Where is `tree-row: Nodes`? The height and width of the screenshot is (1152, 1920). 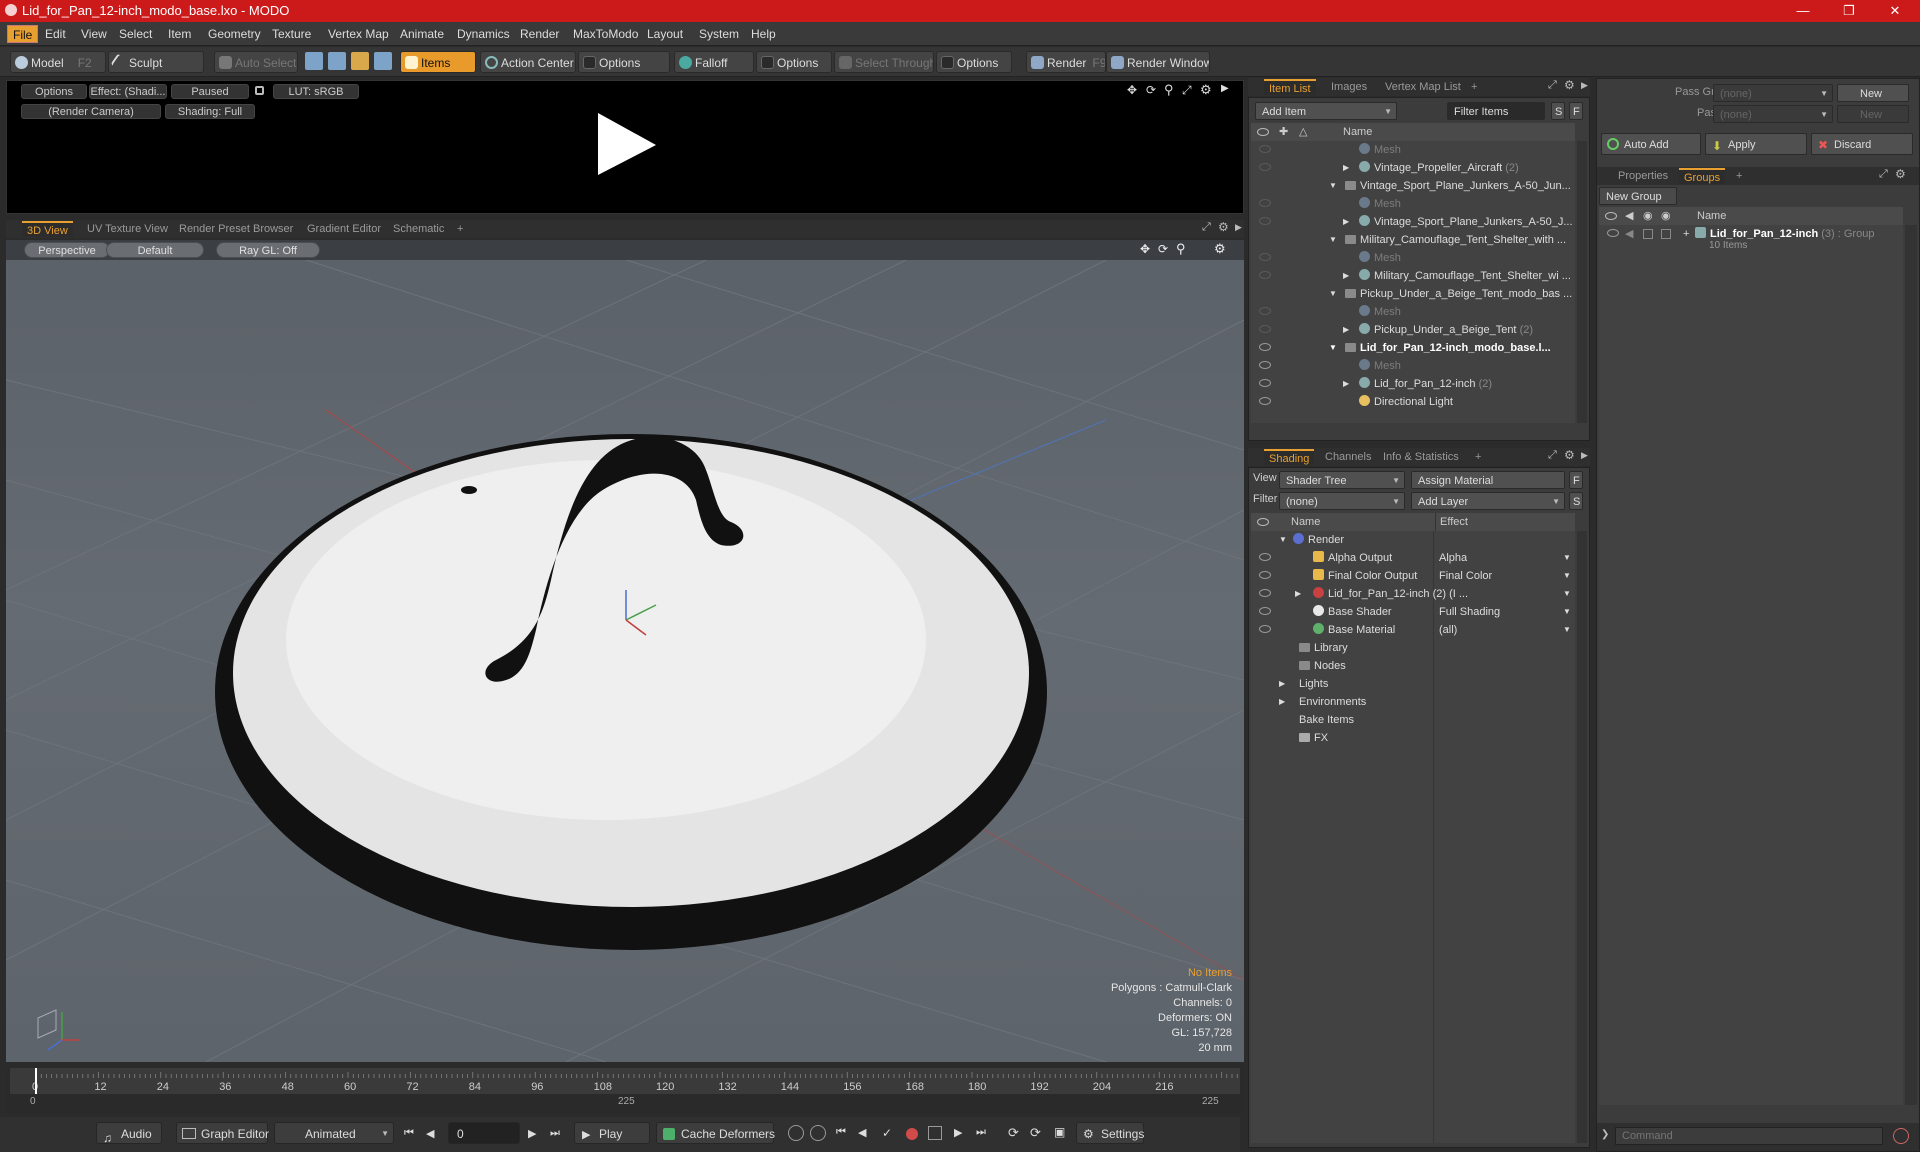 tree-row: Nodes is located at coordinates (1413, 666).